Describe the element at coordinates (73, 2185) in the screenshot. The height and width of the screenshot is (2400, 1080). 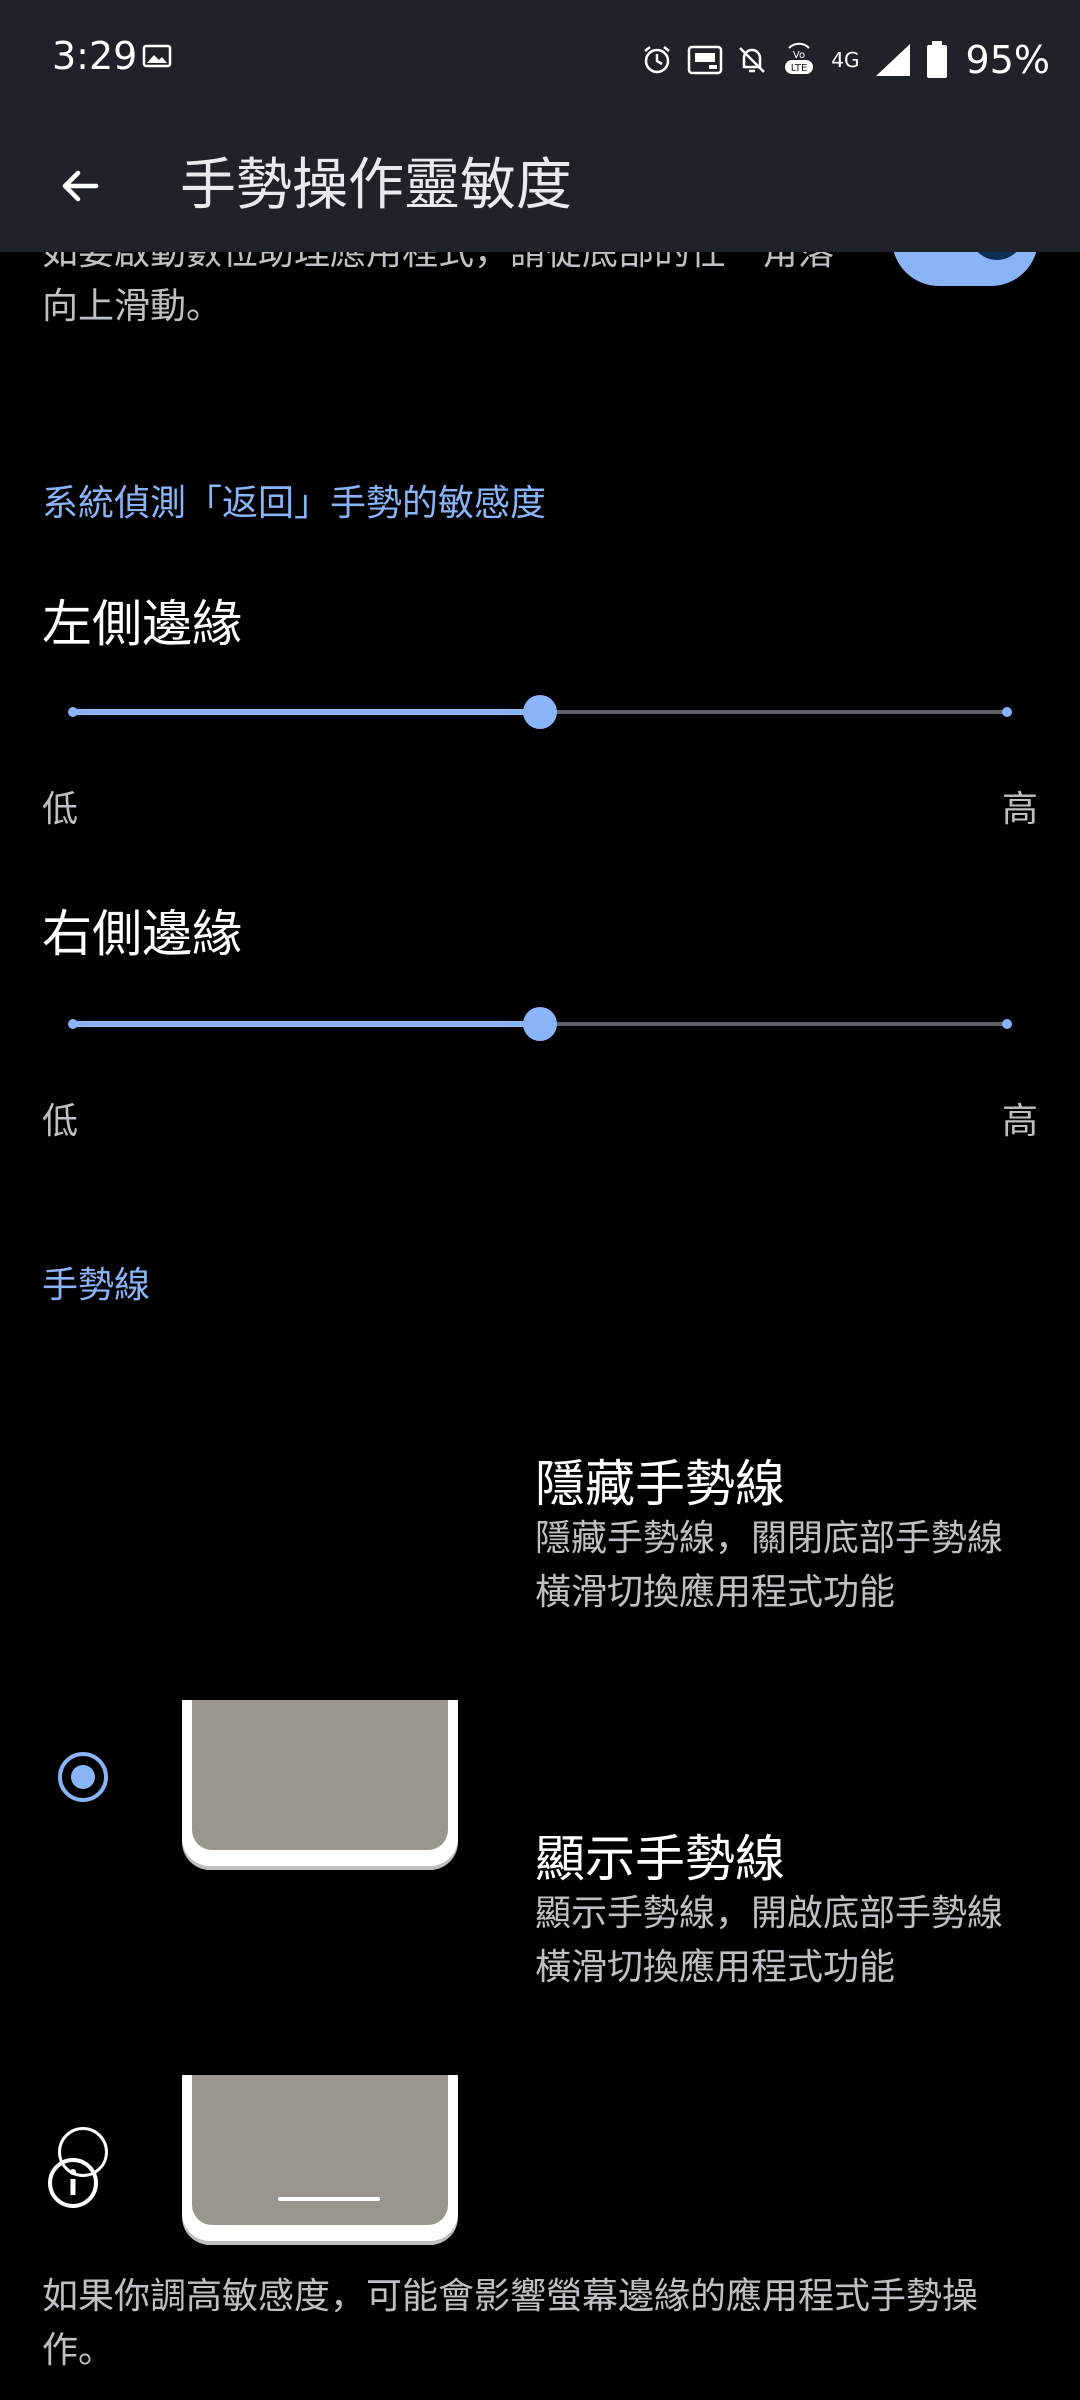
I see `info-icon` at that location.